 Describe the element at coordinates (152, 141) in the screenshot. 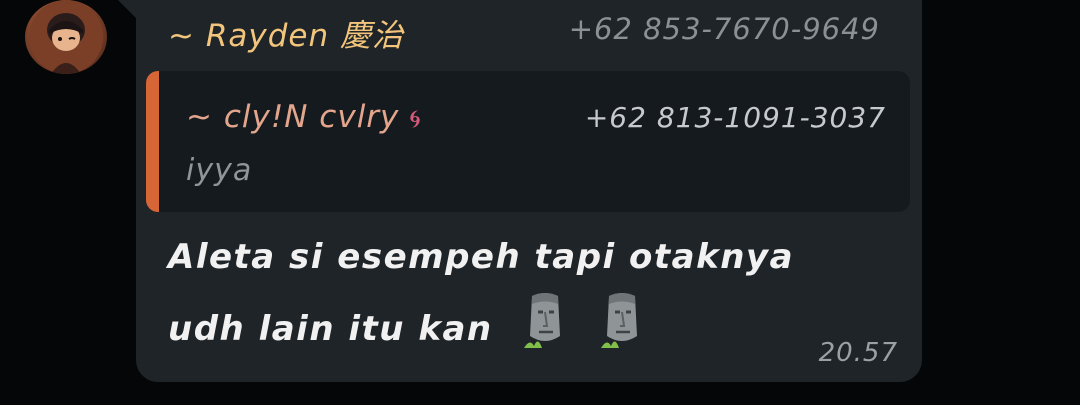

I see `quote-accent-bar` at that location.